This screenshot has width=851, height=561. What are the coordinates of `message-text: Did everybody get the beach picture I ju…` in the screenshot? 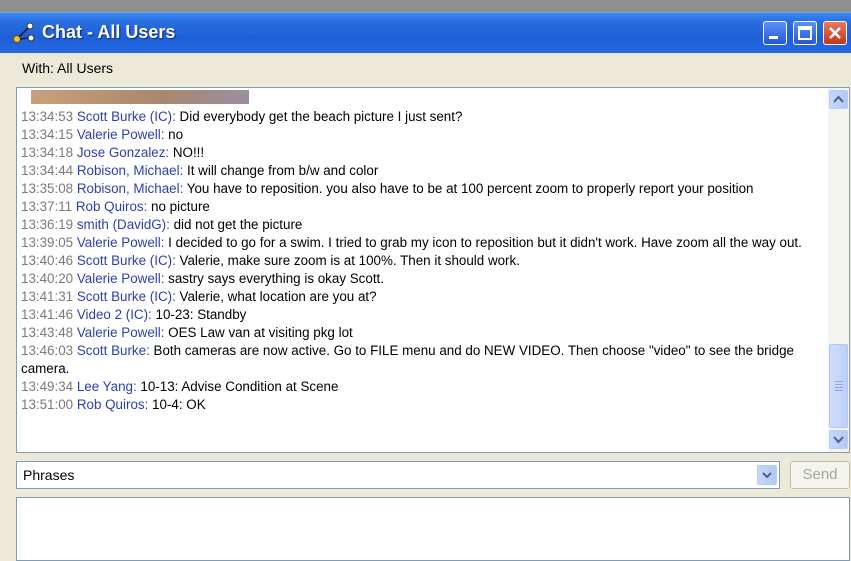 It's located at (319, 116).